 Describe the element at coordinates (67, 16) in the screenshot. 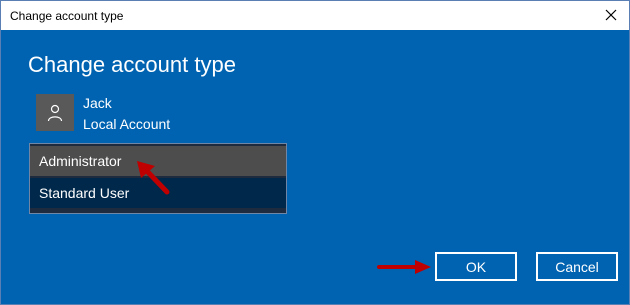

I see `window-title: Change account type` at that location.